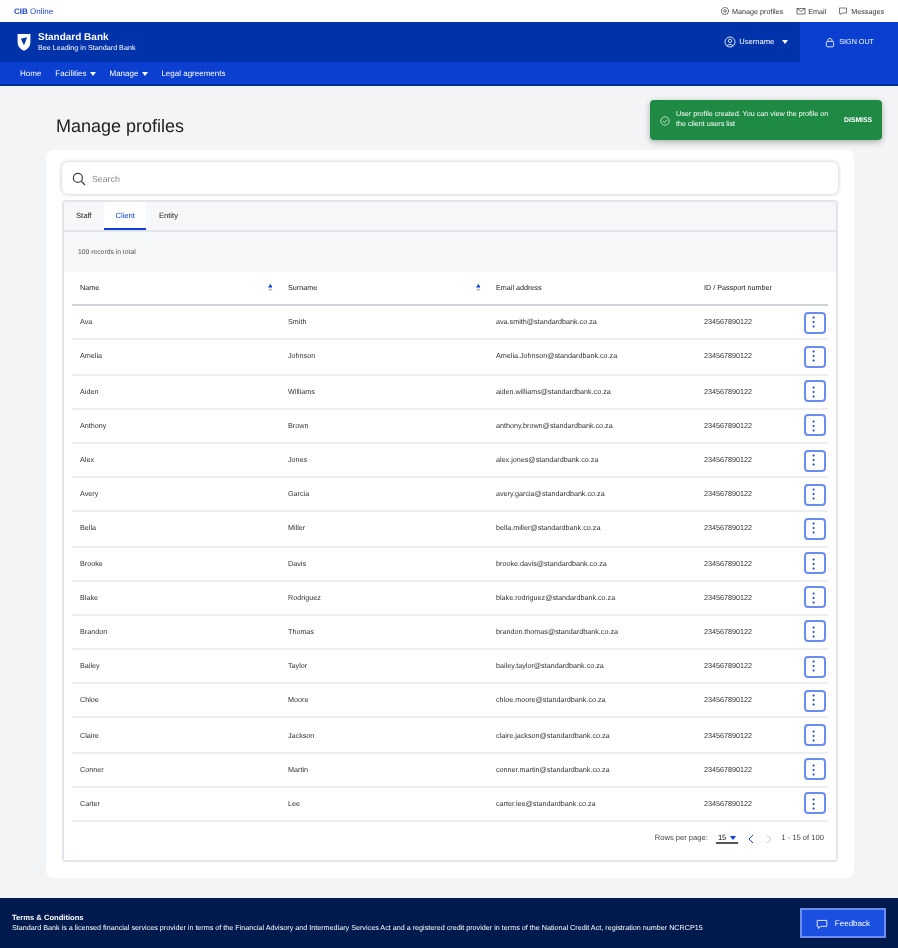 The image size is (898, 948). What do you see at coordinates (24, 42) in the screenshot?
I see `shield-logo-icon` at bounding box center [24, 42].